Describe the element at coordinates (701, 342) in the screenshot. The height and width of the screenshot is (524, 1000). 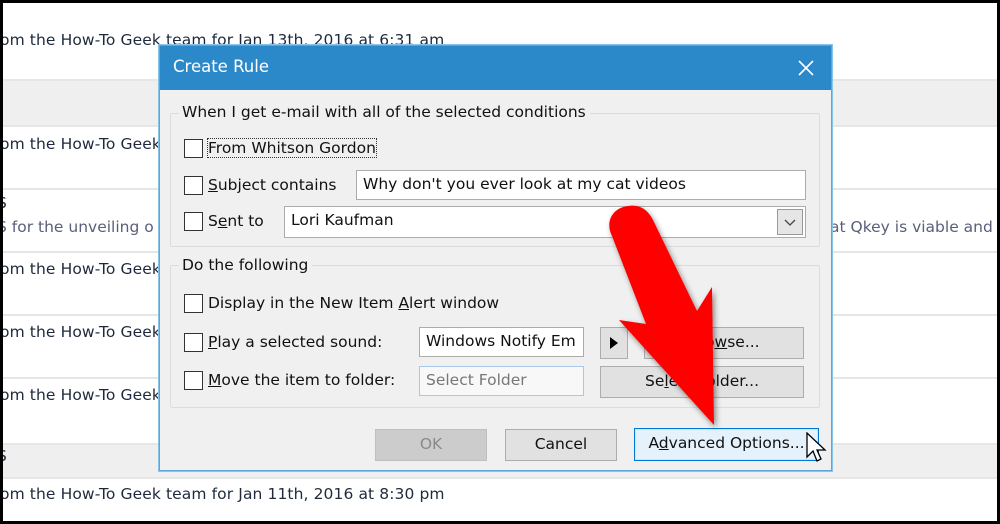
I see `label-text: Bro` at that location.